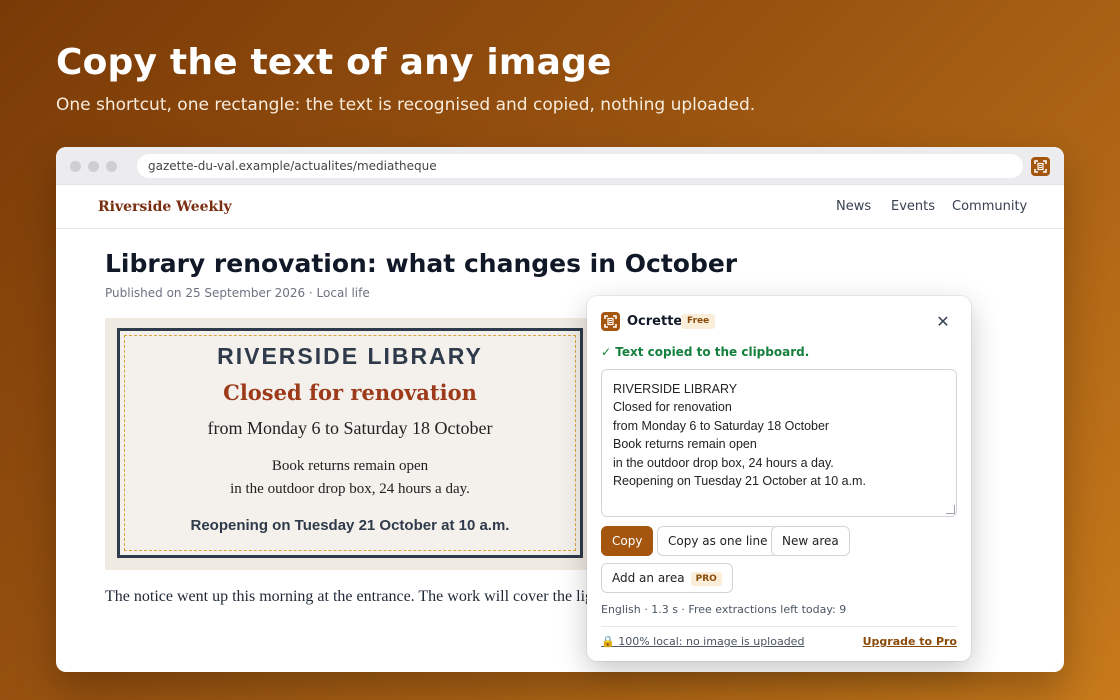  I want to click on resize-handle-icon, so click(950, 509).